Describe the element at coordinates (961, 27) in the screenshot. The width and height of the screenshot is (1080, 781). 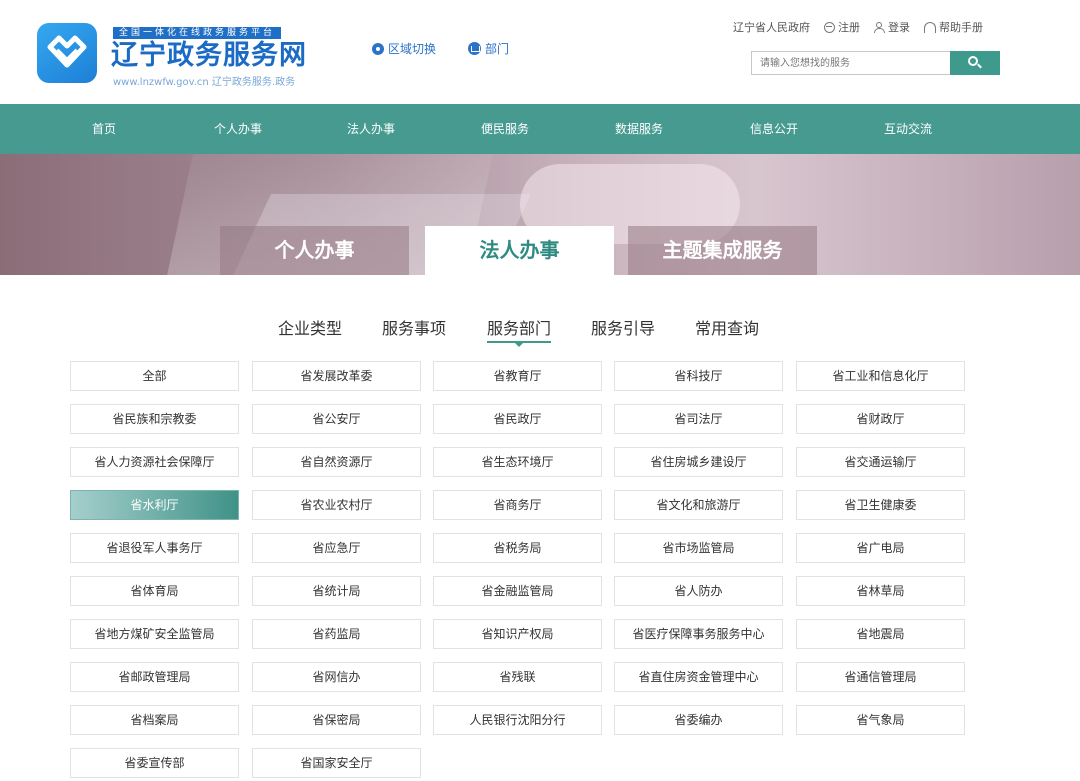
I see `help-label: 帮助手册` at that location.